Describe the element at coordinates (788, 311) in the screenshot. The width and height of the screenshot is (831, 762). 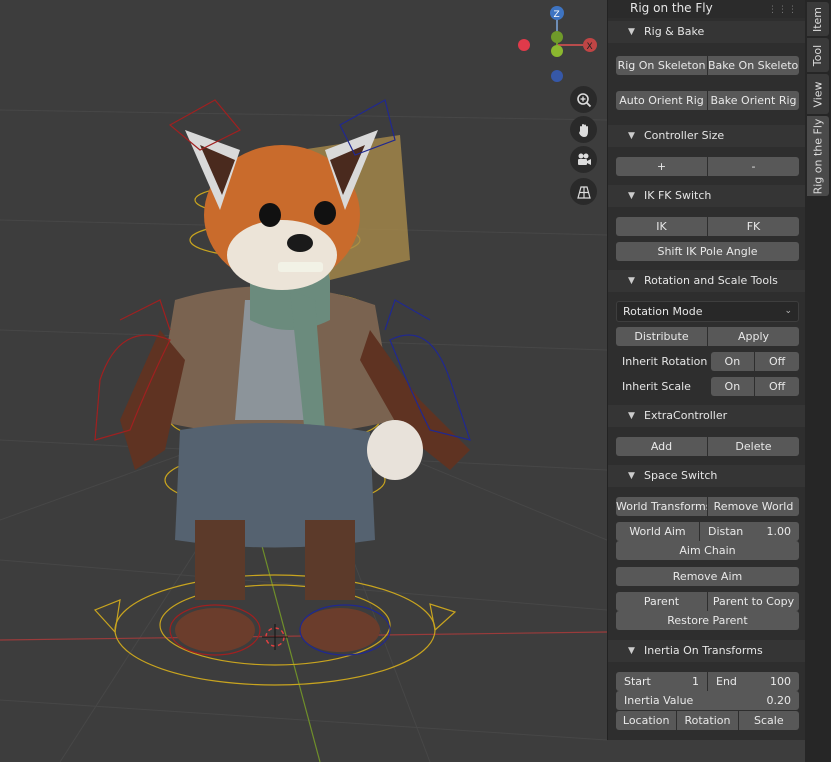
I see `chevron-down-icon: ⌄` at that location.